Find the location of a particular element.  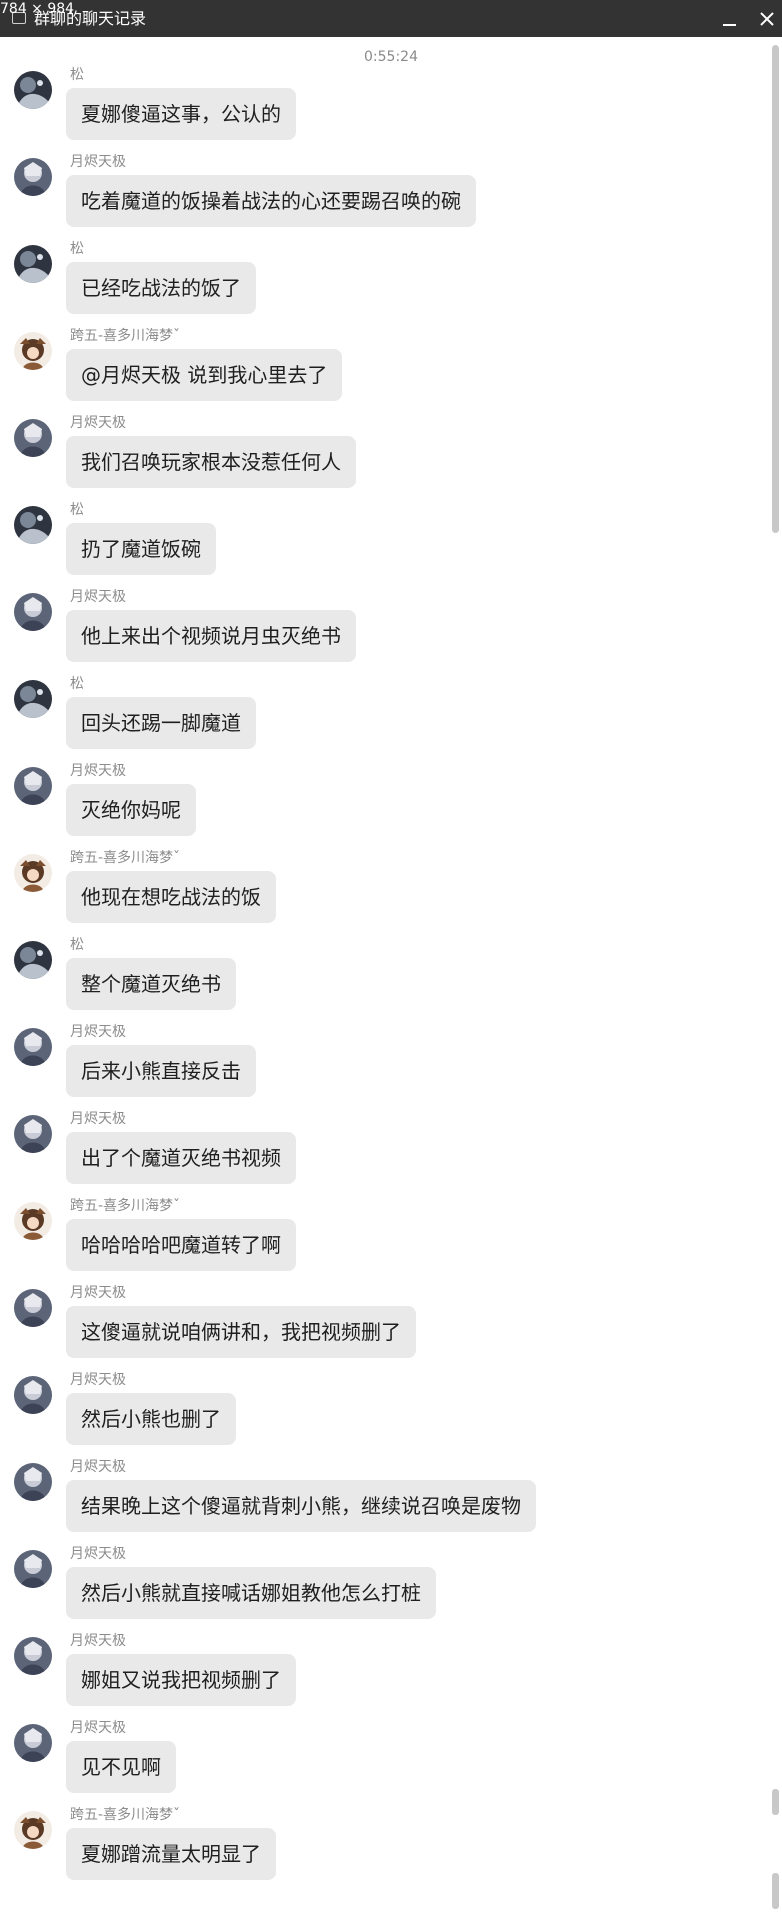

message-bubble: 整个魔道灭绝书 is located at coordinates (151, 984).